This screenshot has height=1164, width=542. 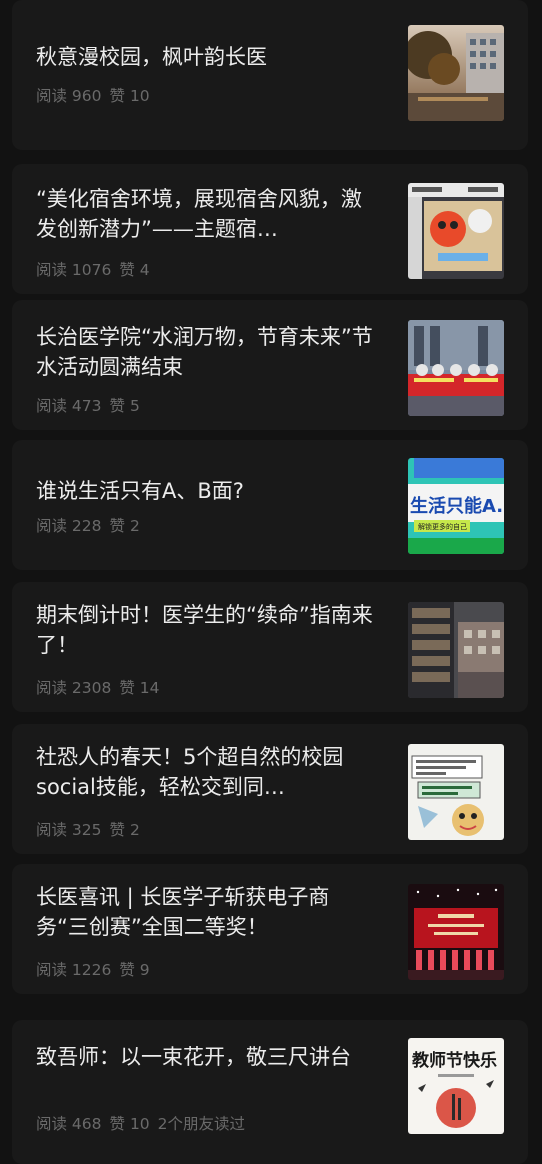 I want to click on article-meta: 阅读 468 赞 10 2个朋友读过, so click(x=144, y=1124).